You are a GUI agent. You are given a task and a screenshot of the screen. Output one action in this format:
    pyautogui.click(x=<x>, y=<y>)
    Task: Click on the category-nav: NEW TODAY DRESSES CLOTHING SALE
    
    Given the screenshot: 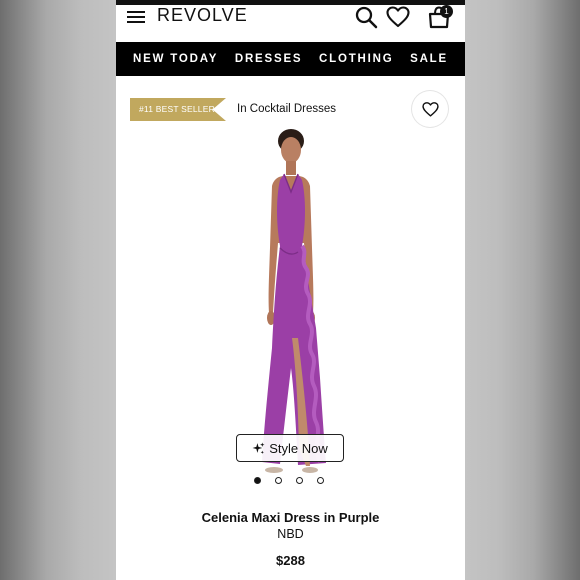 What is the action you would take?
    pyautogui.click(x=290, y=59)
    